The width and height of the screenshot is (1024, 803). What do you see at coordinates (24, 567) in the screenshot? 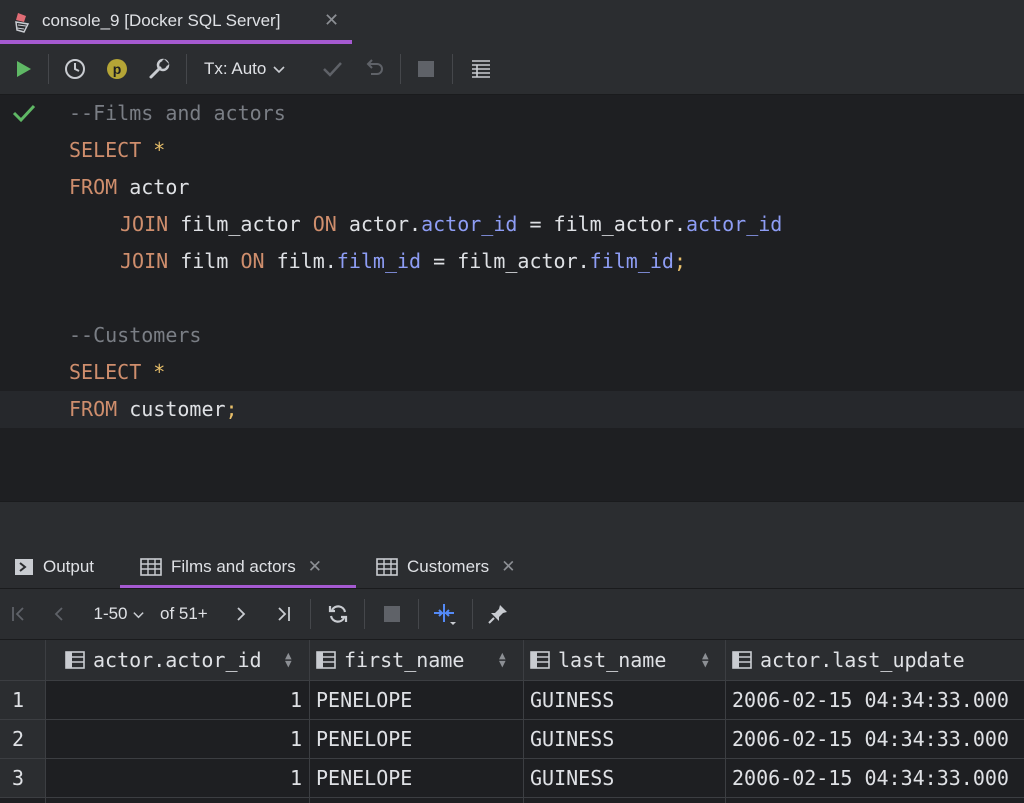
I see `console-output-icon` at bounding box center [24, 567].